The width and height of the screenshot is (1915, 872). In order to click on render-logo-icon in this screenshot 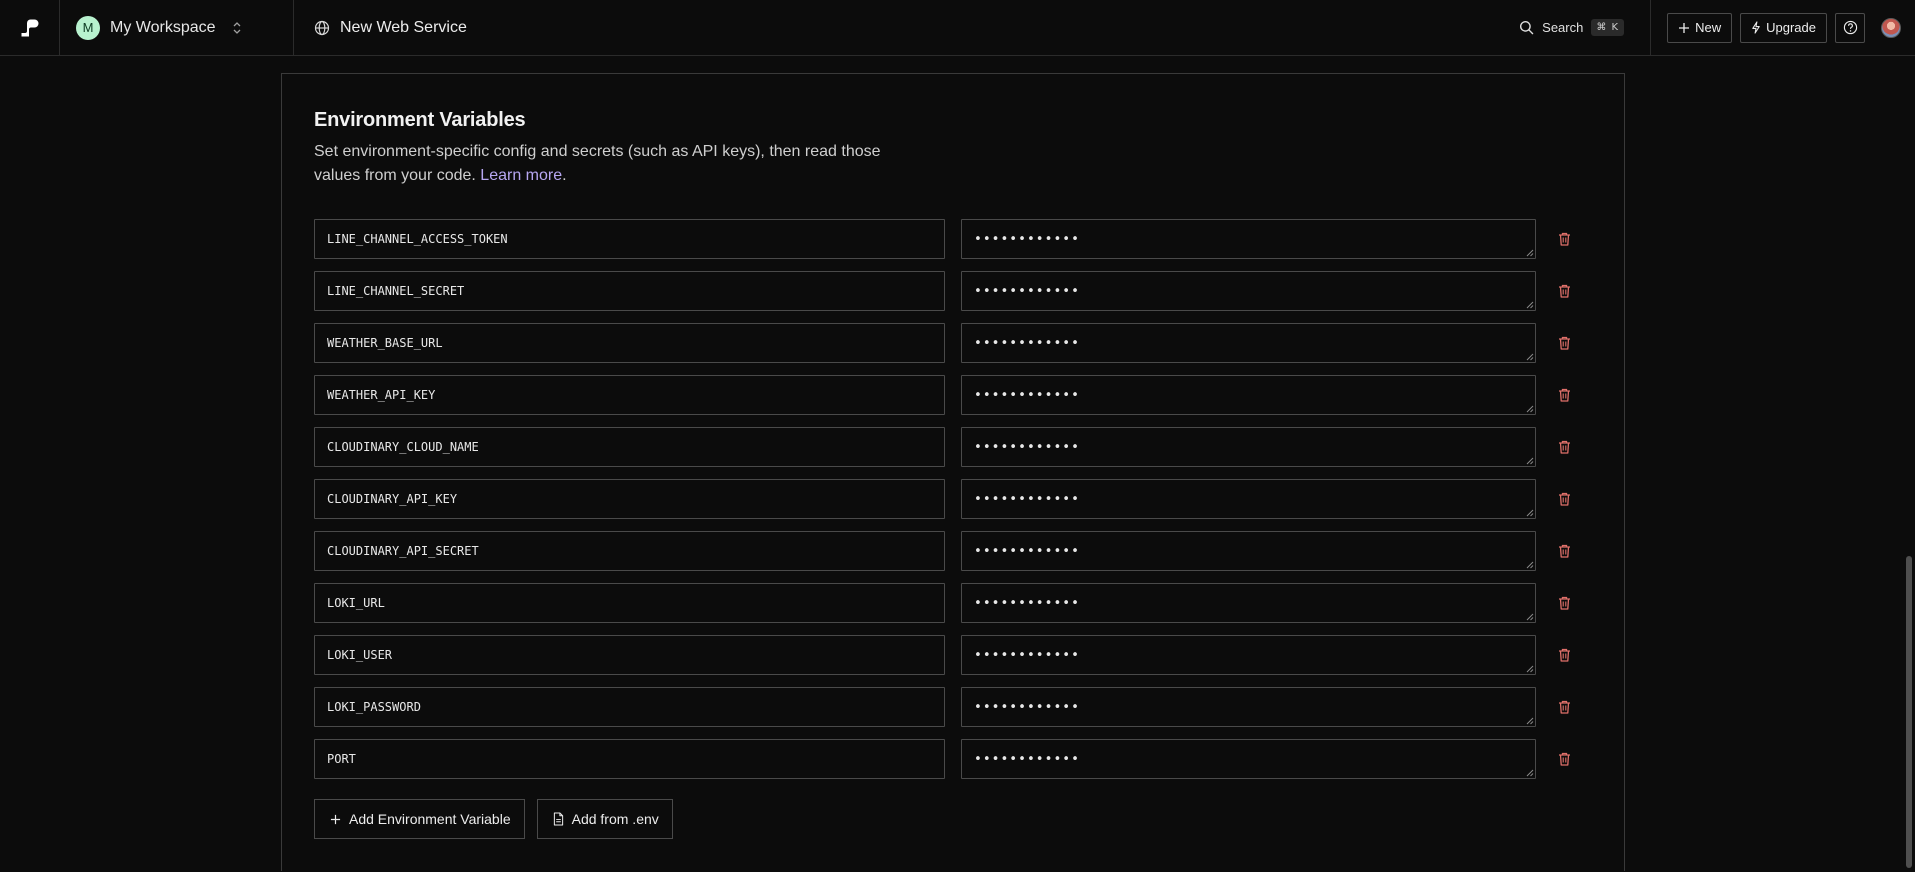, I will do `click(29, 27)`.